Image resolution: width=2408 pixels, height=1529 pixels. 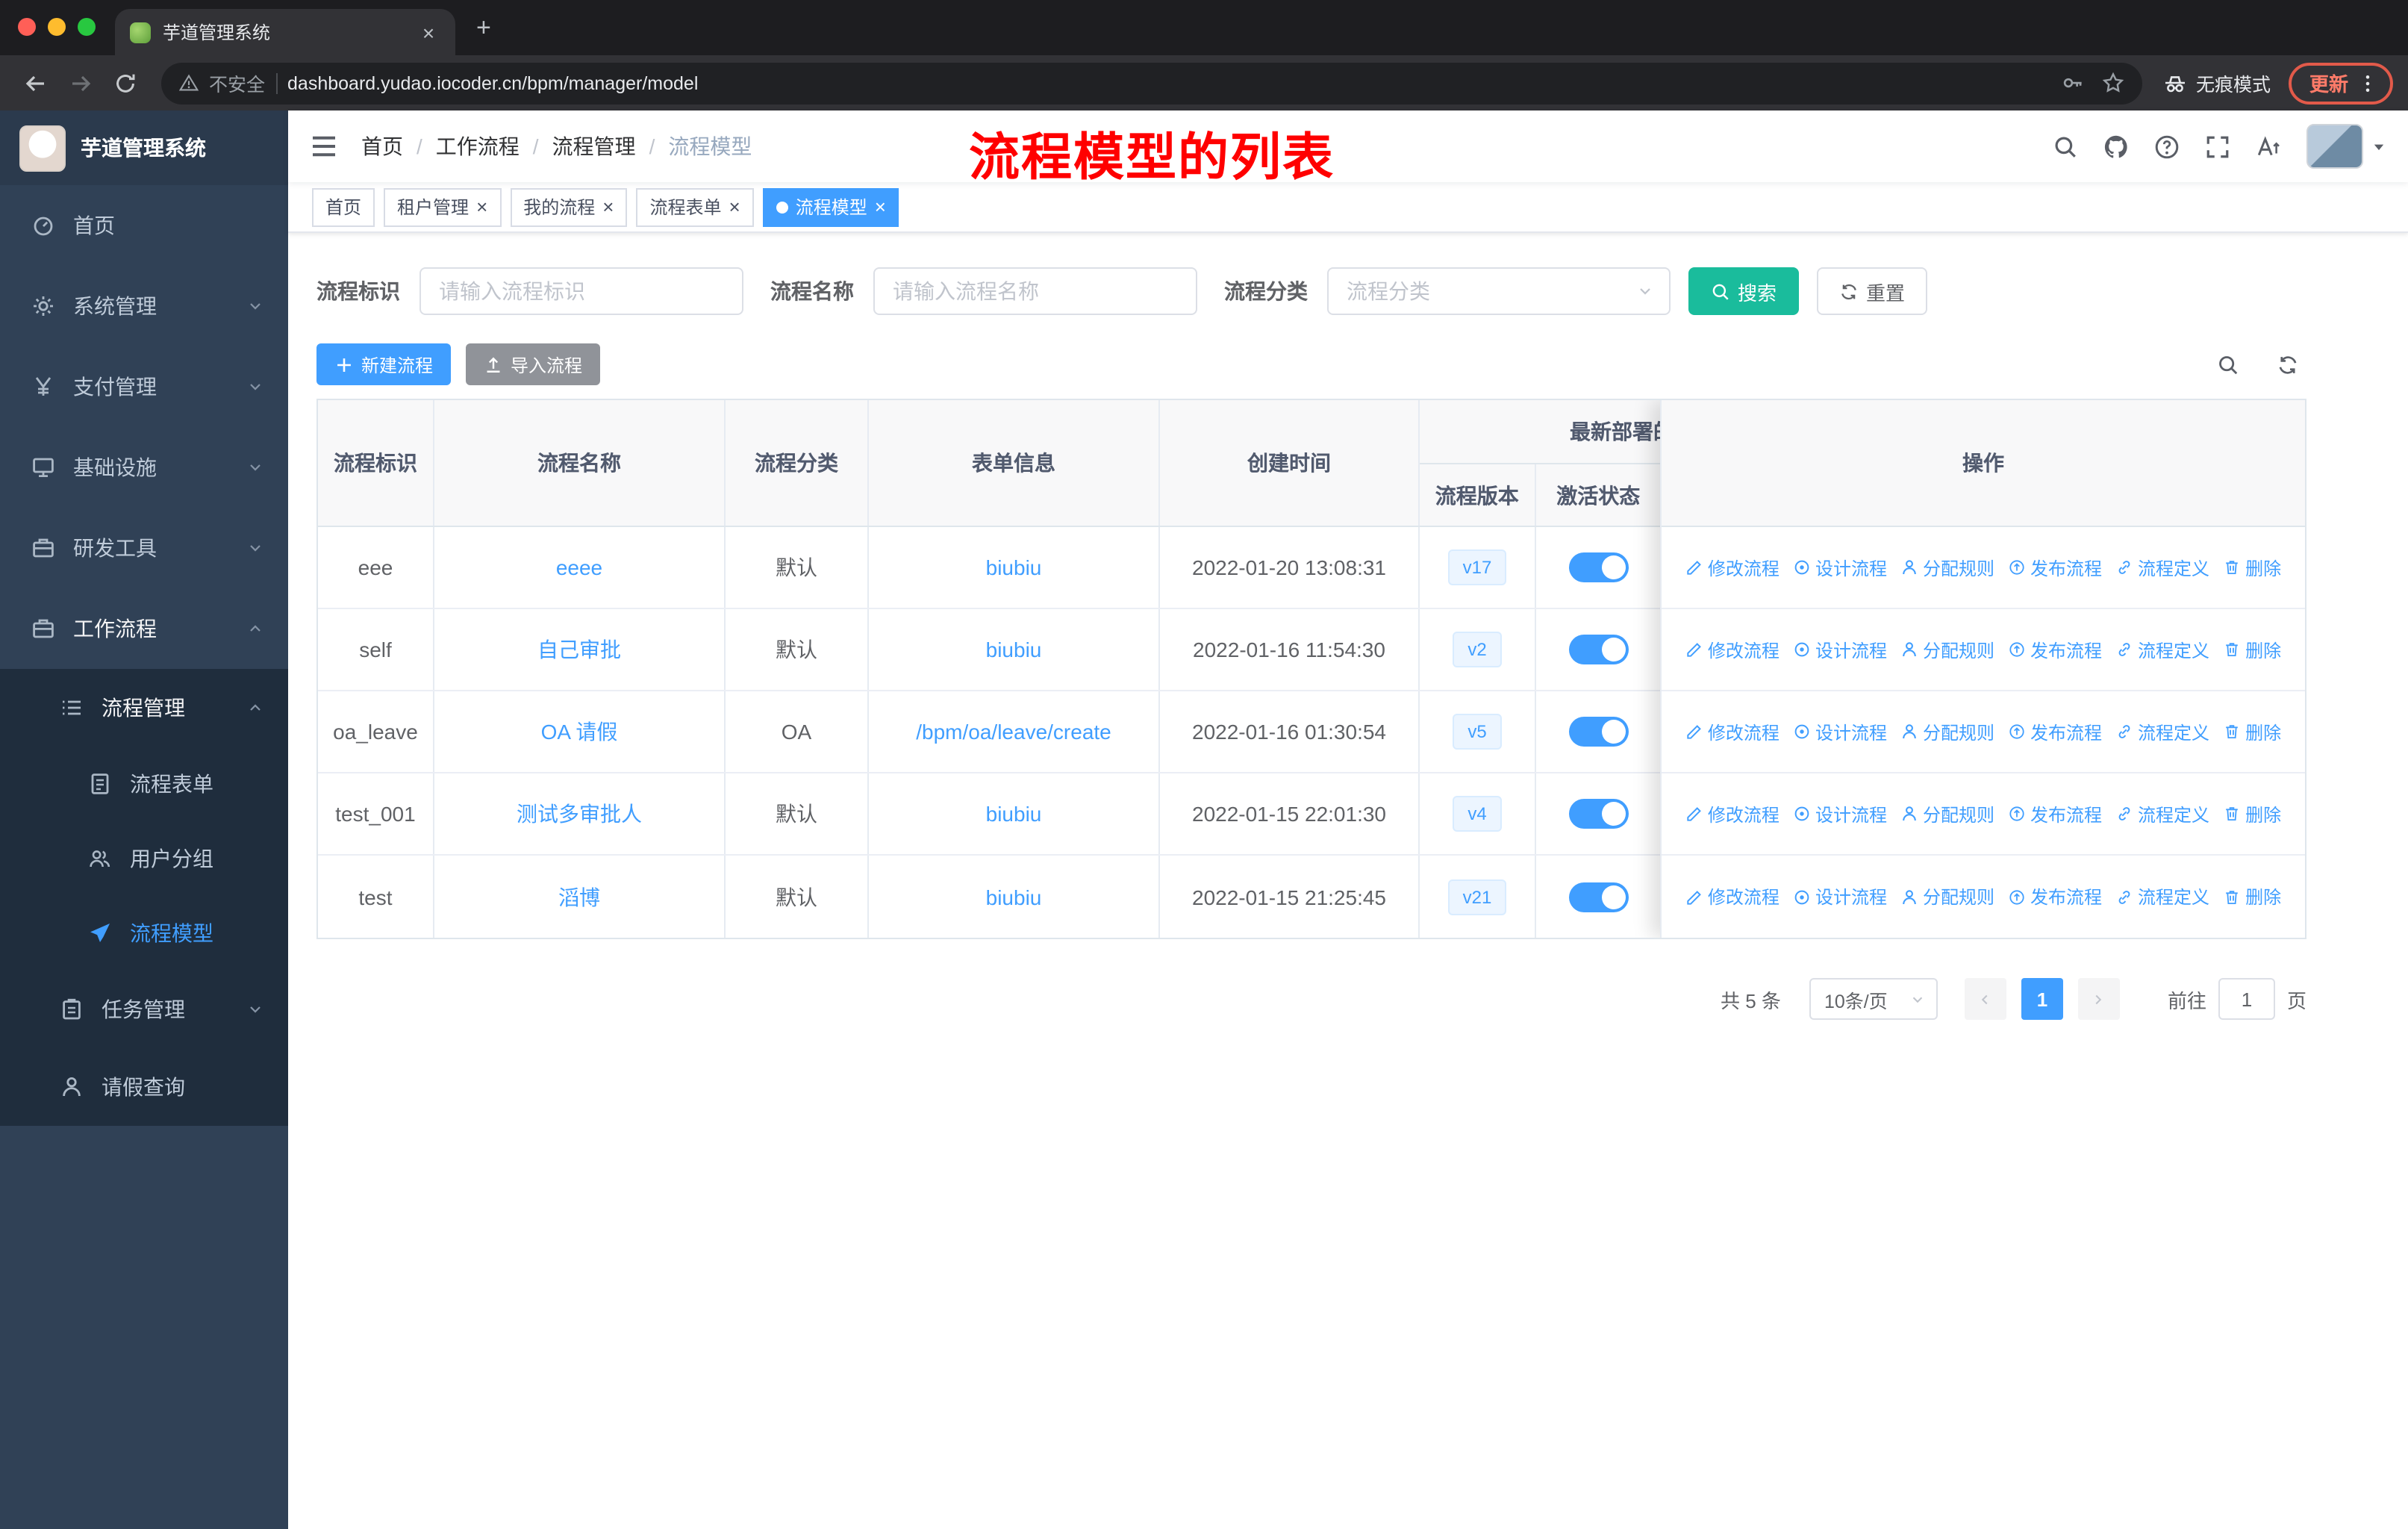 What do you see at coordinates (2288, 365) in the screenshot?
I see `refresh-table-icon` at bounding box center [2288, 365].